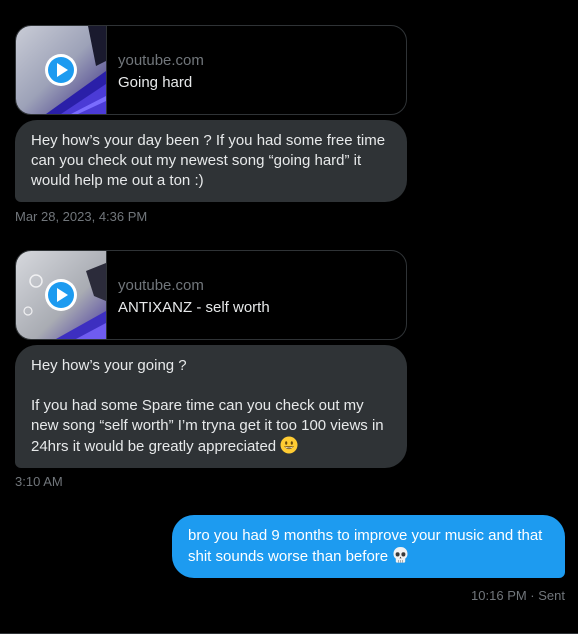  Describe the element at coordinates (194, 307) in the screenshot. I see `card-title: ANTIXANZ - self worth` at that location.